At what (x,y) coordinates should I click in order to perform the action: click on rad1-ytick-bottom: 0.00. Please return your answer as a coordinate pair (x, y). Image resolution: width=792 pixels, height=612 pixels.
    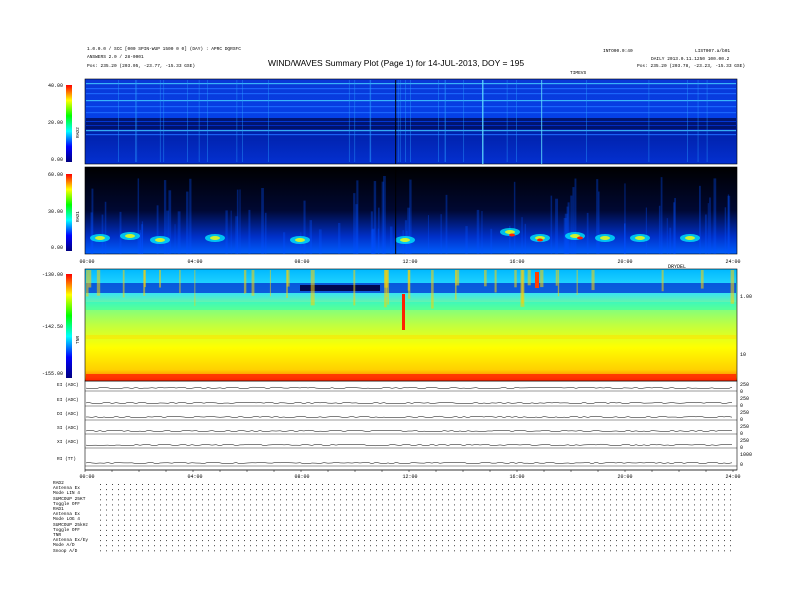
    Looking at the image, I should click on (56, 248).